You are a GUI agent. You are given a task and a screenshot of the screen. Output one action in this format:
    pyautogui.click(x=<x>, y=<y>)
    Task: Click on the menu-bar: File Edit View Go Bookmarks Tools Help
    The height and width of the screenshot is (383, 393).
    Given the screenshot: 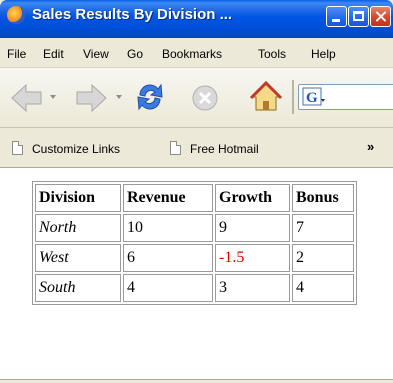 What is the action you would take?
    pyautogui.click(x=196, y=53)
    